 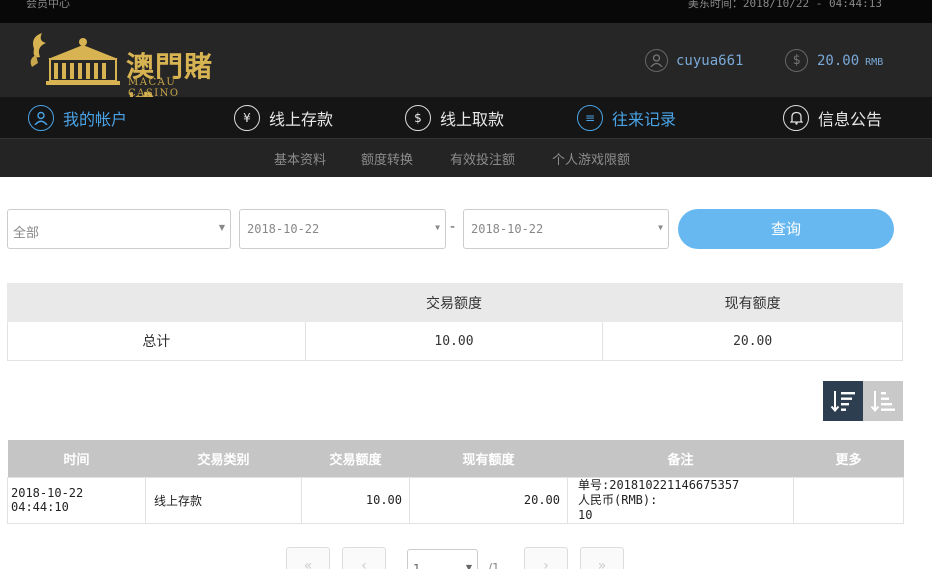 I want to click on summary-total-row: 总计 10.00 20.00, so click(x=455, y=341).